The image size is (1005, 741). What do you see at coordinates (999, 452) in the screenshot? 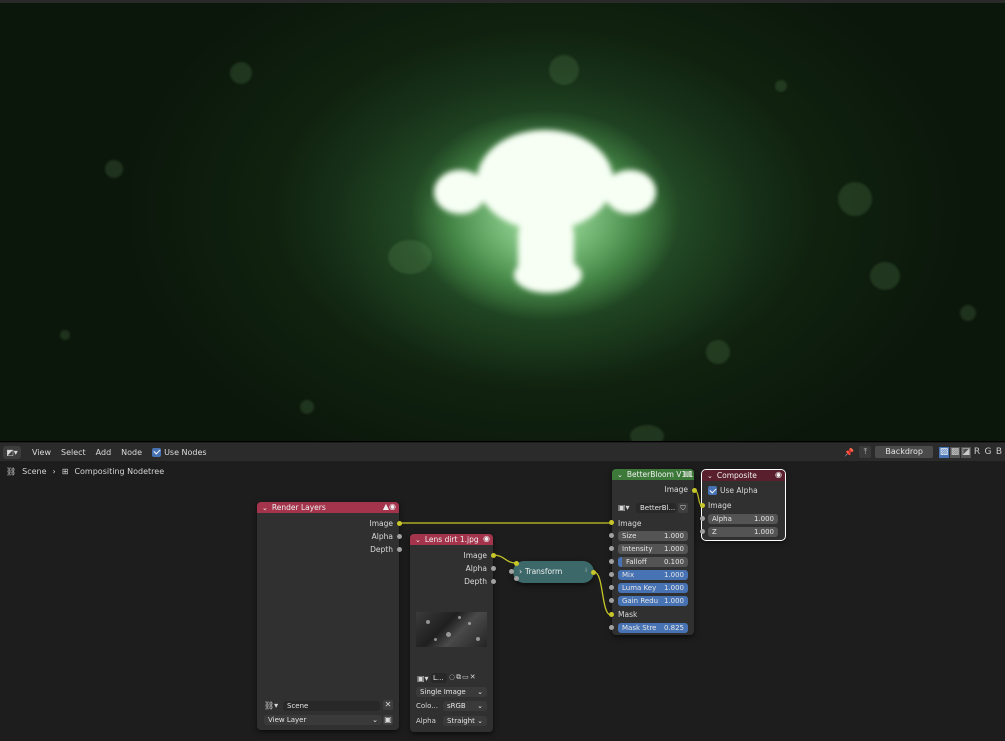
I see `channel-b-button: B` at bounding box center [999, 452].